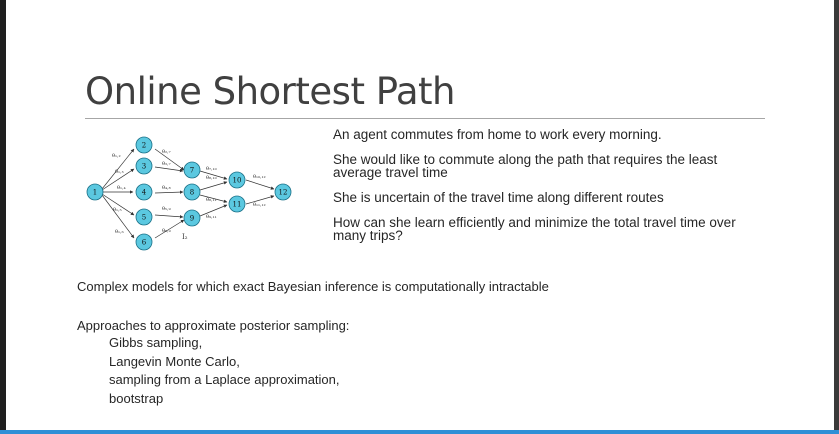  What do you see at coordinates (192, 171) in the screenshot?
I see `svg-text: 7` at bounding box center [192, 171].